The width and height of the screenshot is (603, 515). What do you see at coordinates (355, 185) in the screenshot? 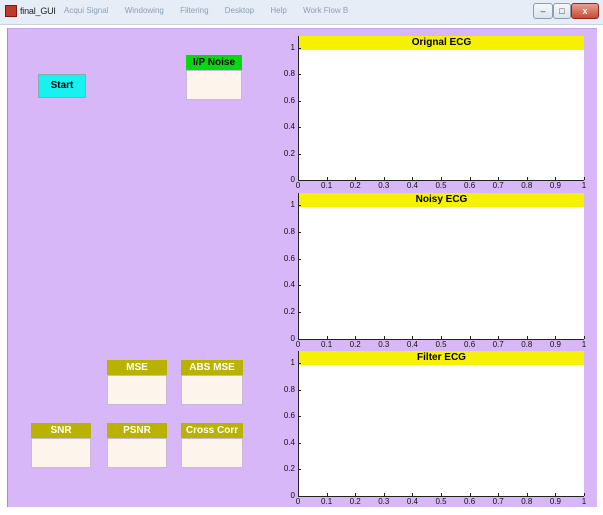
I see `x-tick-label: 0.2` at bounding box center [355, 185].